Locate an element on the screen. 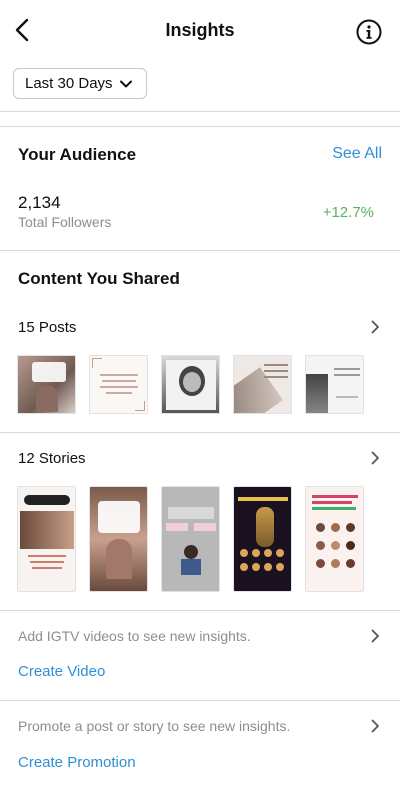  followers-label: Total Followers is located at coordinates (65, 222).